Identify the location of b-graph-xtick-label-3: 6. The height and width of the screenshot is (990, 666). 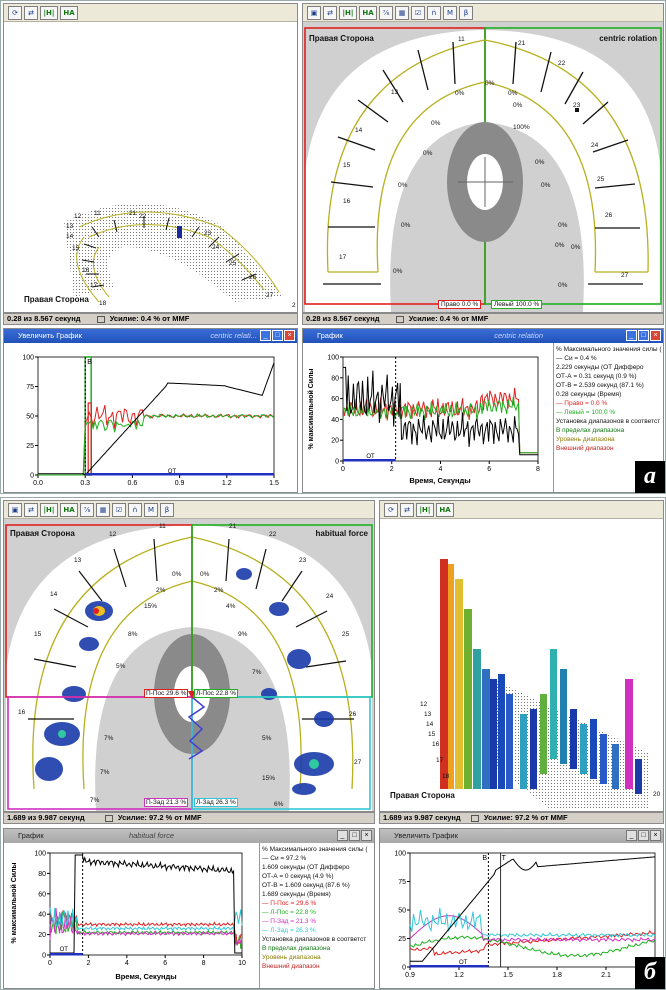
(165, 963).